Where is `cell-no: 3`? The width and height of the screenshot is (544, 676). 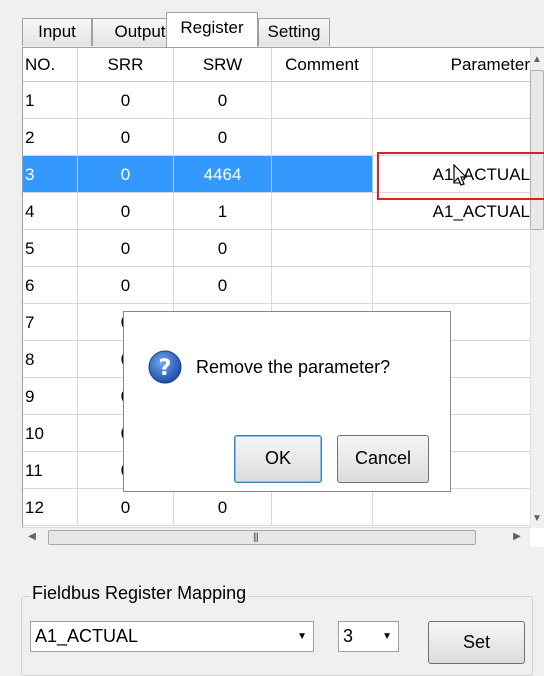 cell-no: 3 is located at coordinates (50, 174).